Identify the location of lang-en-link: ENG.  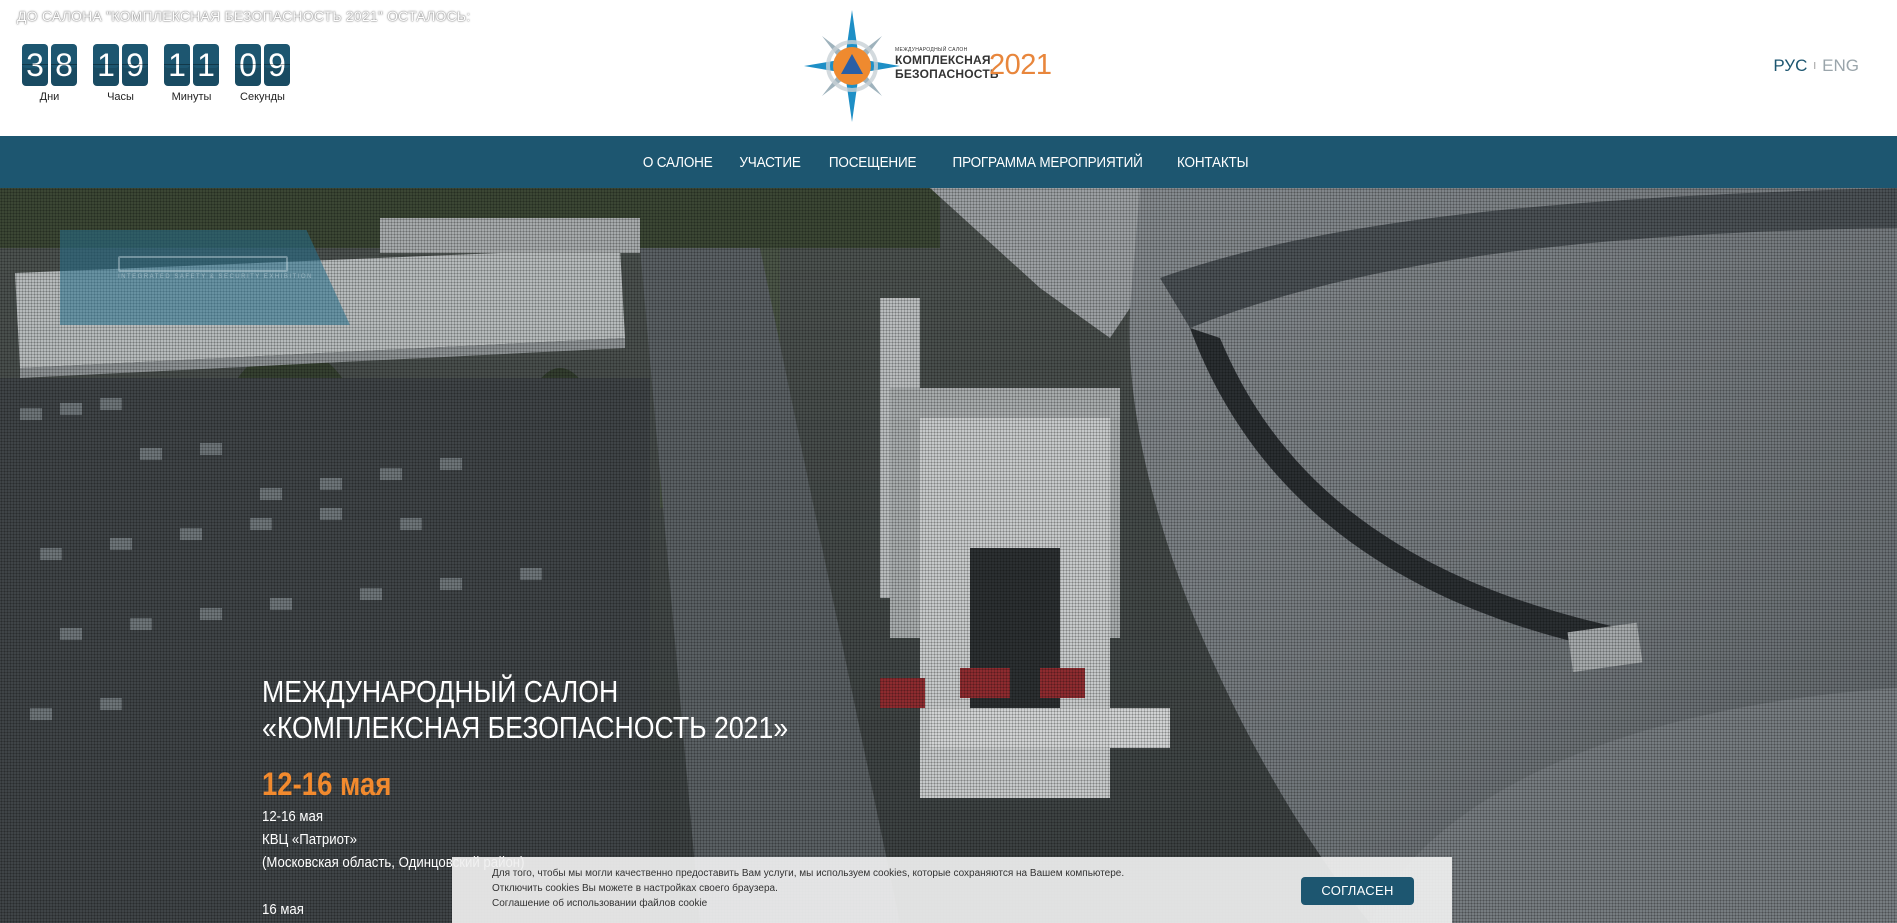
(1840, 66).